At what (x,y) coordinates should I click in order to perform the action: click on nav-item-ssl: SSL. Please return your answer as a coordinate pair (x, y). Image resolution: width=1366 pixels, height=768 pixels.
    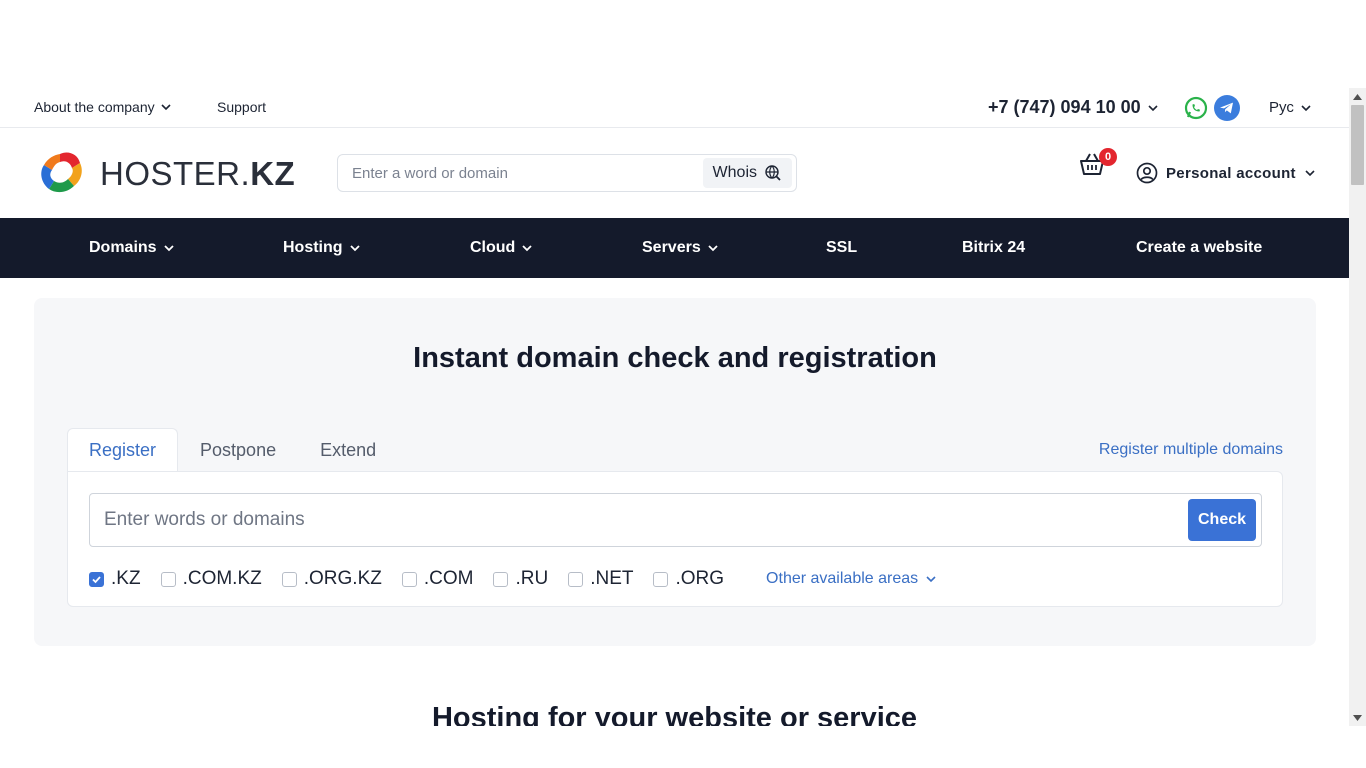
    Looking at the image, I should click on (841, 248).